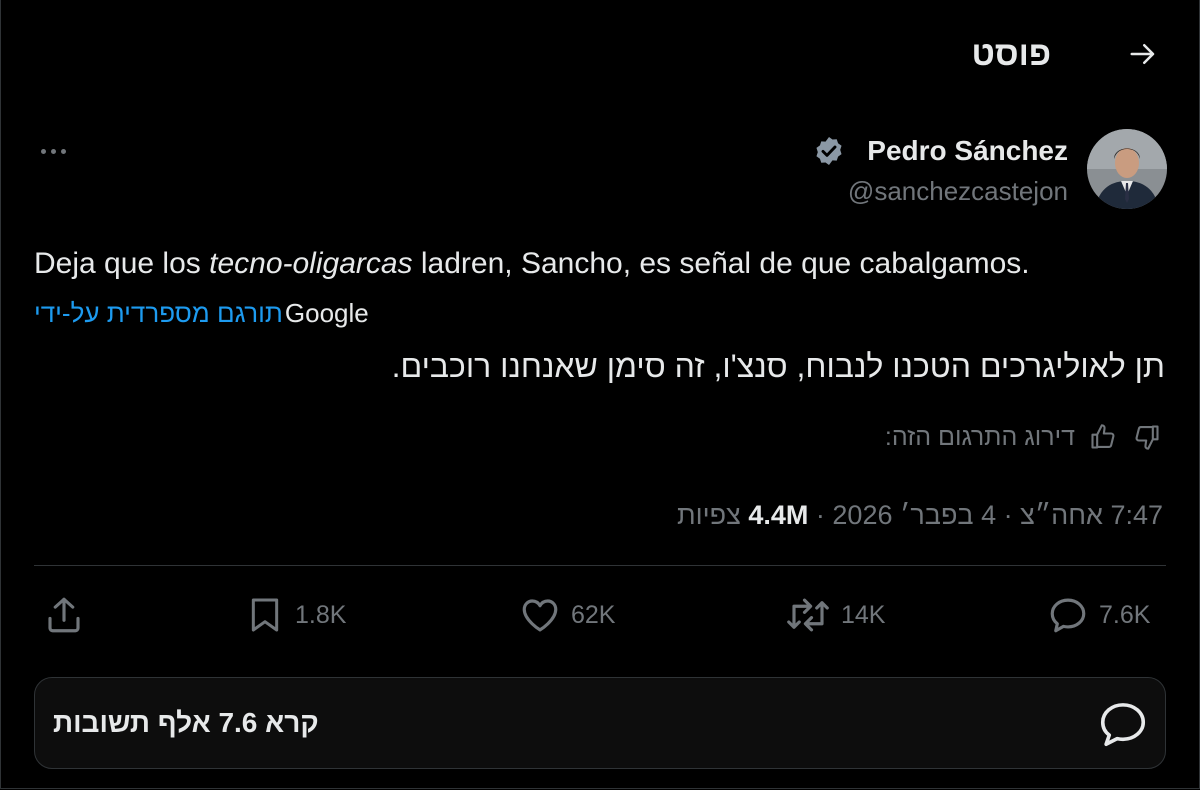 This screenshot has height=790, width=1200. I want to click on bookmark-button: 1.8K, so click(295, 615).